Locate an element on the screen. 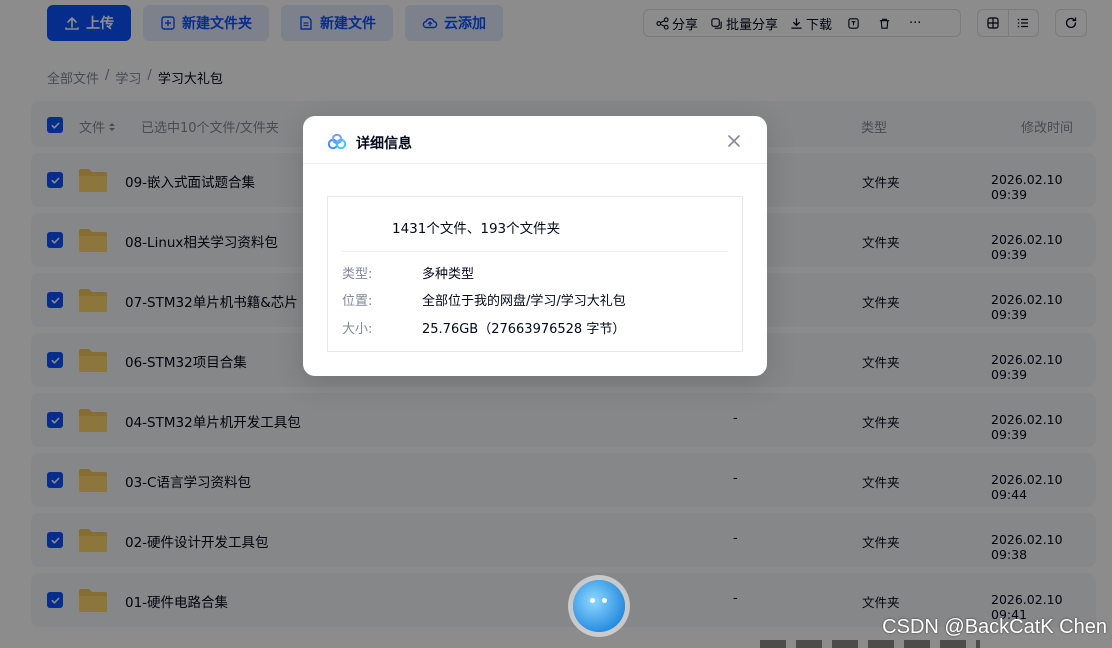  detail-row-type: 类型: 多种类型 is located at coordinates (408, 272).